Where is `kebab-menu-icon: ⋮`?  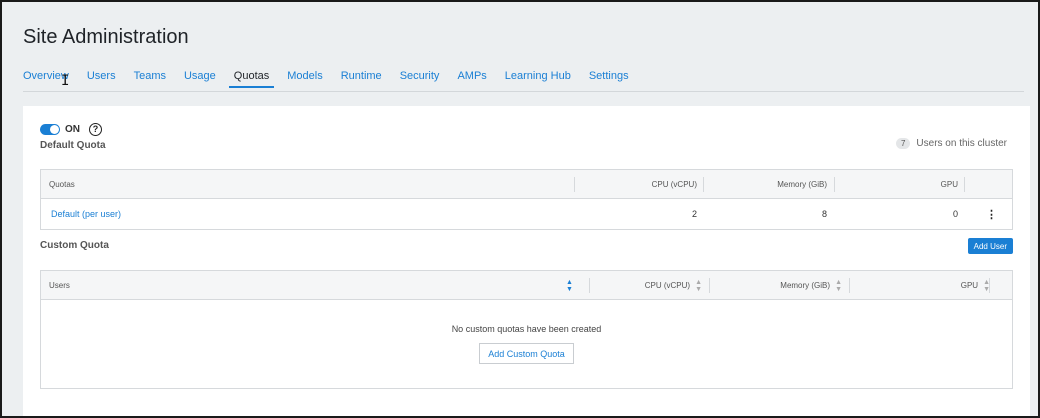
kebab-menu-icon: ⋮ is located at coordinates (991, 214).